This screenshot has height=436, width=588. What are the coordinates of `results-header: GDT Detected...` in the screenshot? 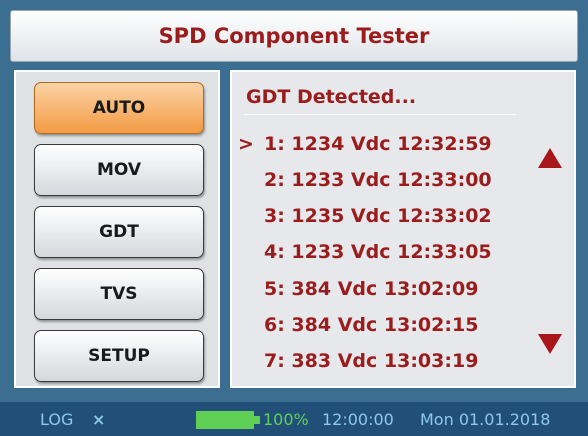 It's located at (331, 97).